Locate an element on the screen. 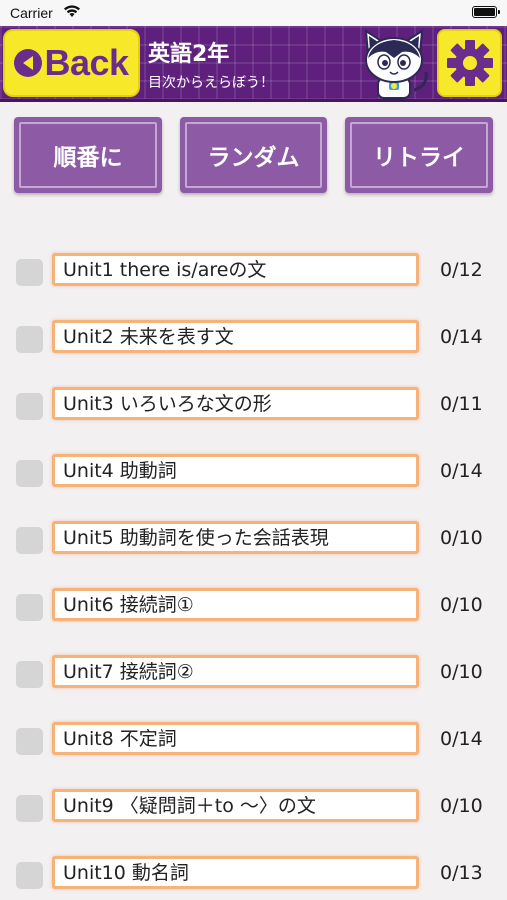 This screenshot has height=900, width=507. list-item: Unit10 動名詞 0/13 is located at coordinates (253, 876).